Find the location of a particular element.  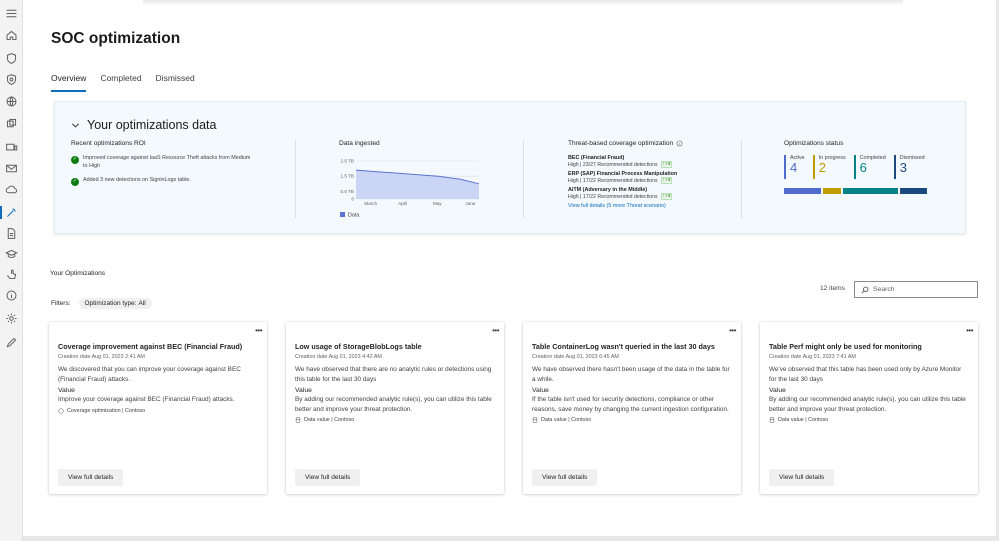

card-tag: Coverage optimization | Contoso is located at coordinates (158, 411).